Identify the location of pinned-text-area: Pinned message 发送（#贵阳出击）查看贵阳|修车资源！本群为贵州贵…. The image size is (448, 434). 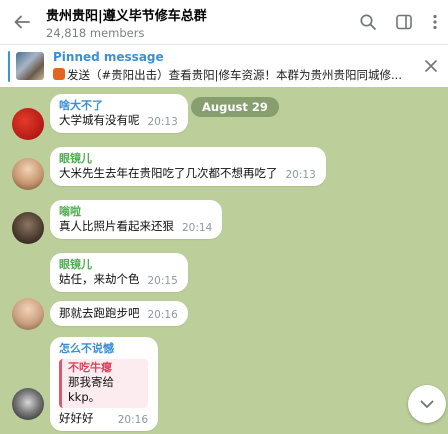
(230, 66).